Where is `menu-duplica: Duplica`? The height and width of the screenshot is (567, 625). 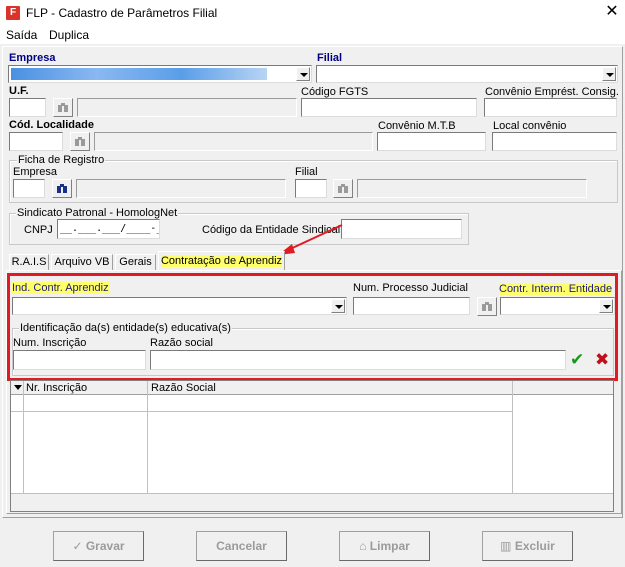 menu-duplica: Duplica is located at coordinates (69, 35).